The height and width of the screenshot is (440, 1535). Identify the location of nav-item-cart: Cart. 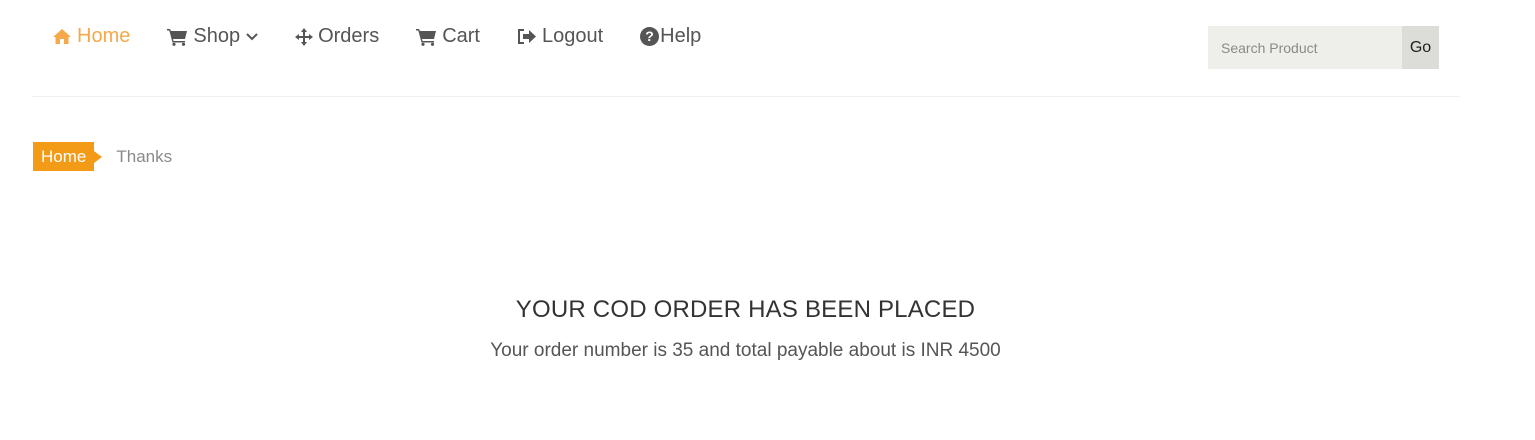
(448, 36).